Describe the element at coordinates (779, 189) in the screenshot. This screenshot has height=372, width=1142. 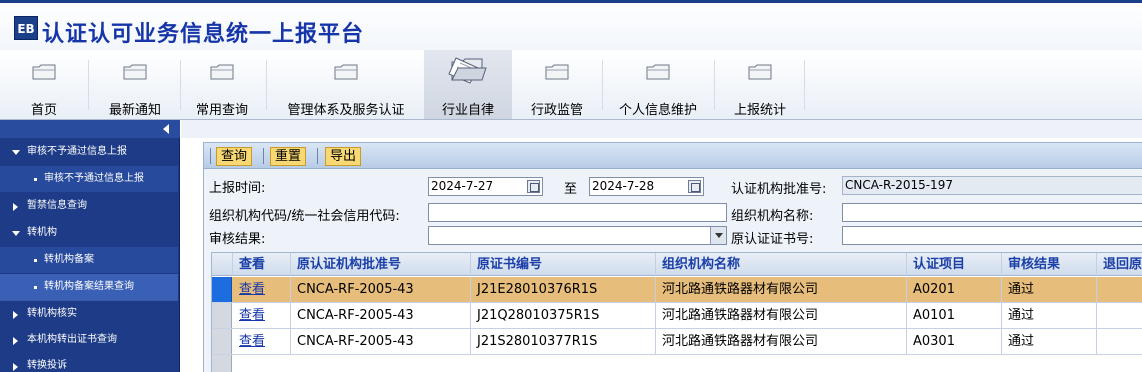
I see `approval-no-label: 认证机构批准号:` at that location.